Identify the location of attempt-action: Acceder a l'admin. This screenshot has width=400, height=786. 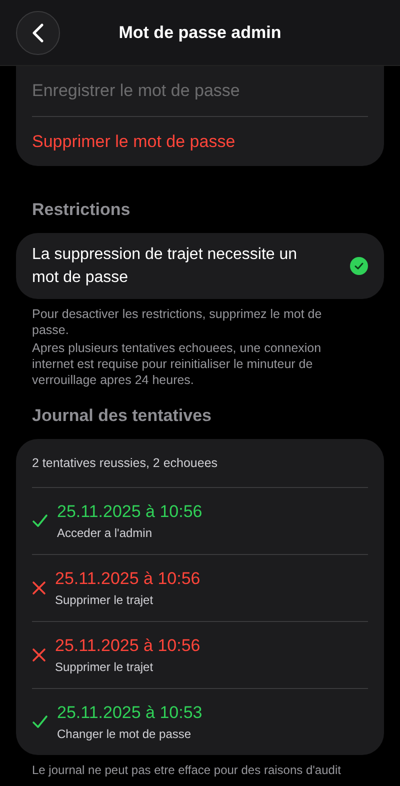
(105, 533).